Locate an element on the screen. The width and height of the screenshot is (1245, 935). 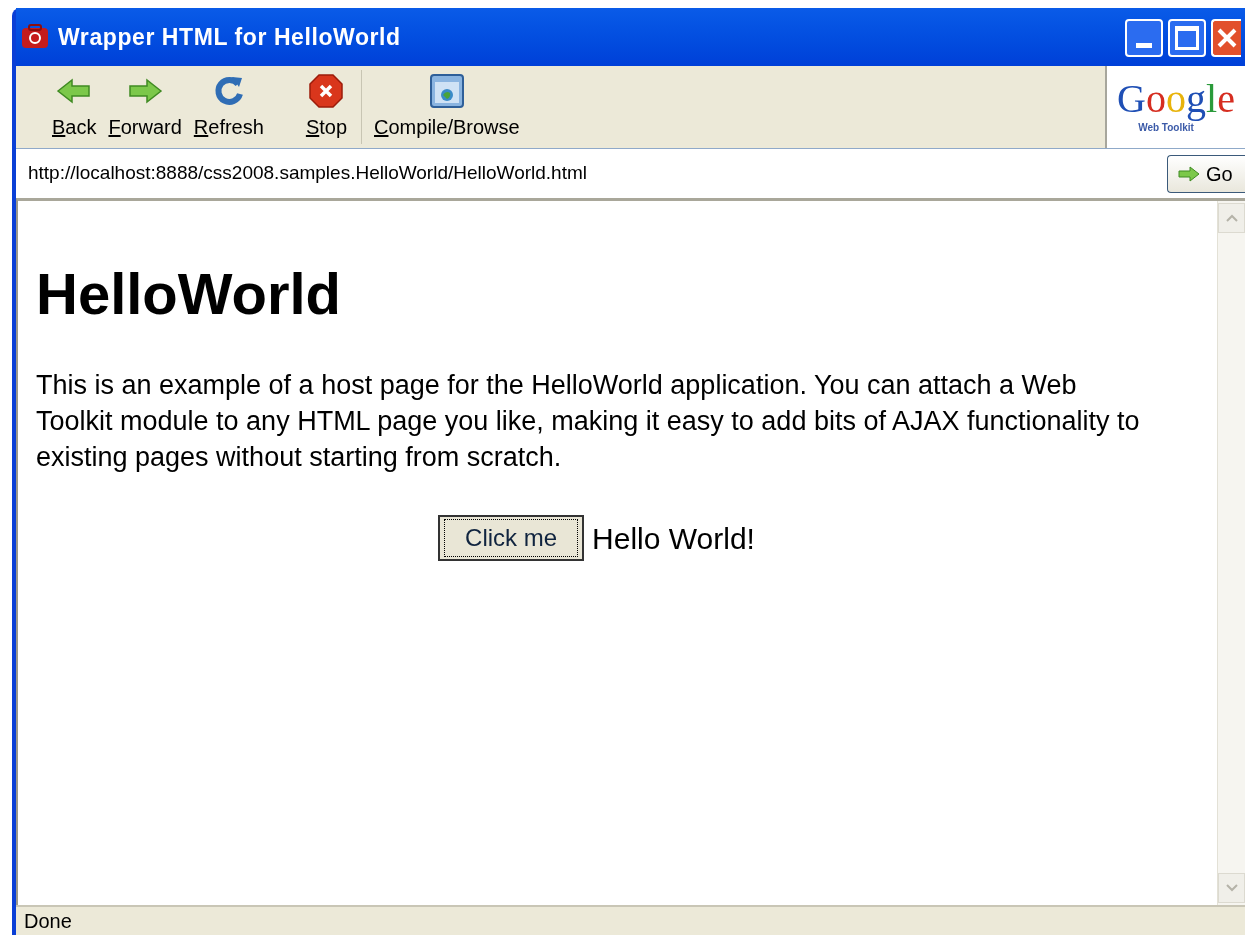
close-icon is located at coordinates (1227, 38).